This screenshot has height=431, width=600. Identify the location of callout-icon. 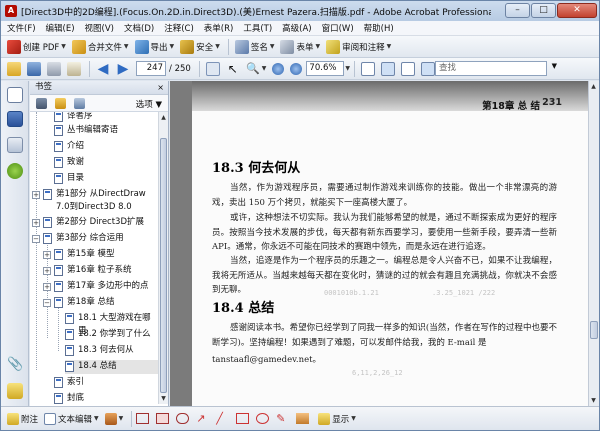
(163, 418).